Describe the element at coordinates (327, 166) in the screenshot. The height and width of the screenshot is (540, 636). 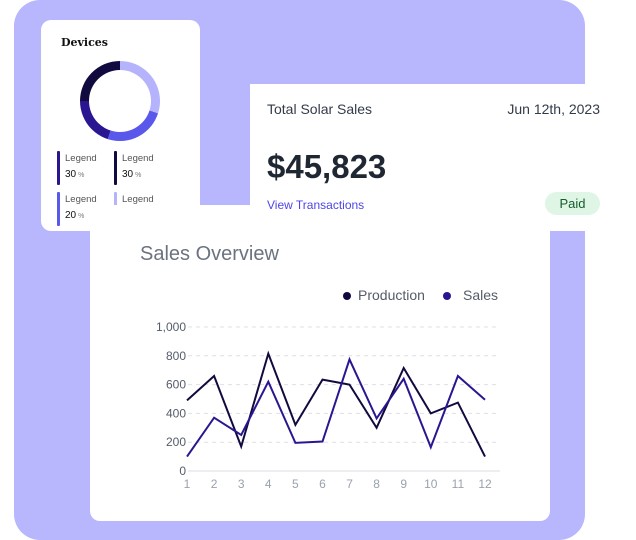
I see `sales-amount: $45,823` at that location.